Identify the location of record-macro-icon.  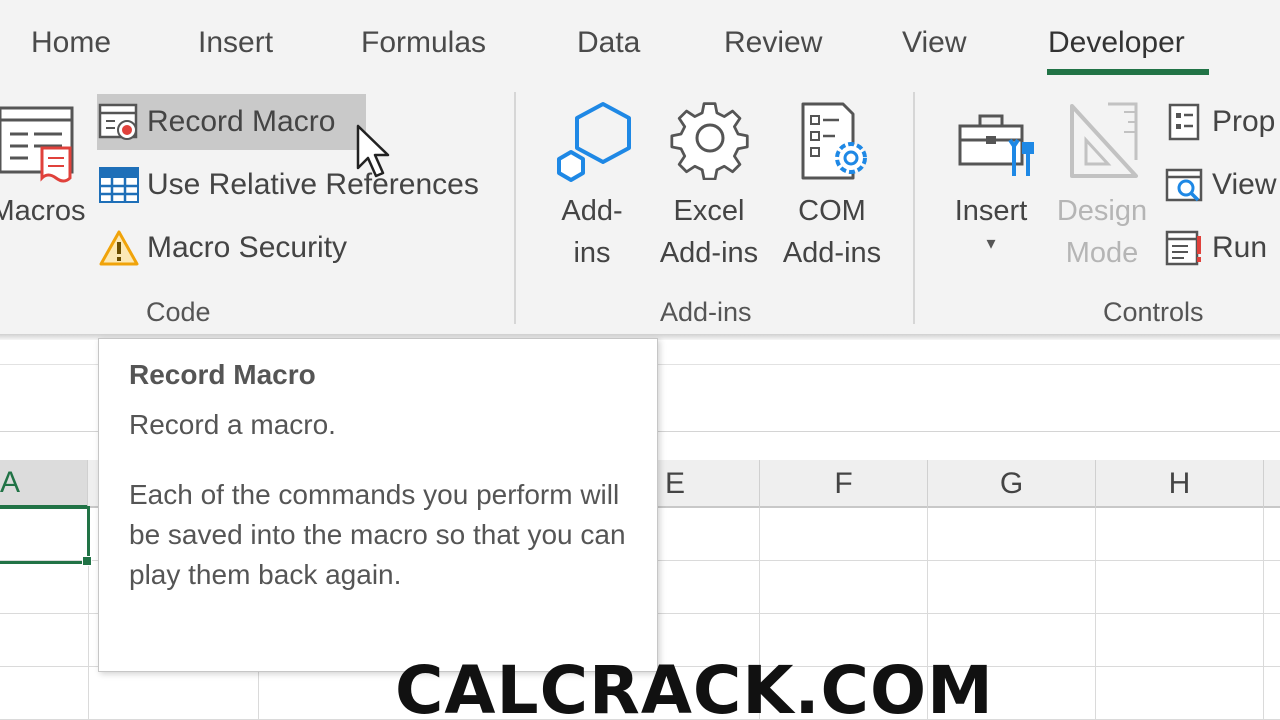
(119, 122).